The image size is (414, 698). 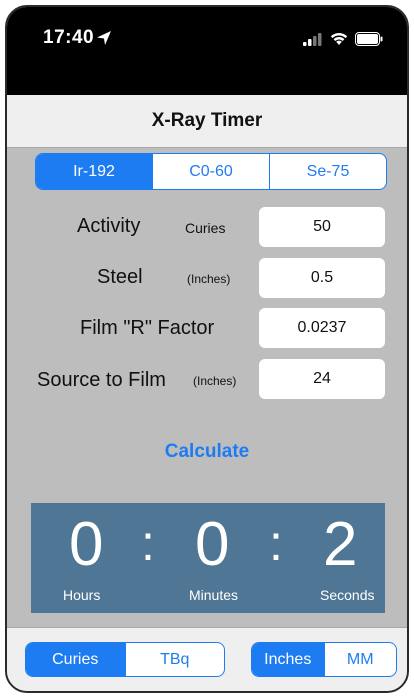 What do you see at coordinates (69, 37) in the screenshot?
I see `status-time: 17:40` at bounding box center [69, 37].